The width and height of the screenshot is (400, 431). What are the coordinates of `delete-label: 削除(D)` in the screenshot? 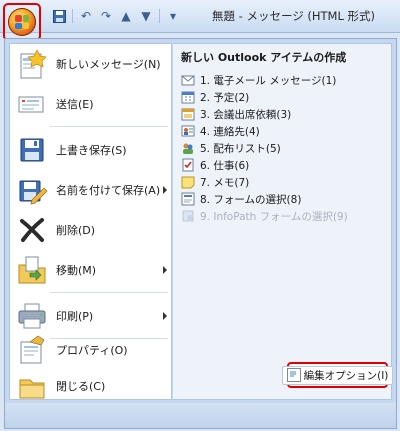 It's located at (76, 230).